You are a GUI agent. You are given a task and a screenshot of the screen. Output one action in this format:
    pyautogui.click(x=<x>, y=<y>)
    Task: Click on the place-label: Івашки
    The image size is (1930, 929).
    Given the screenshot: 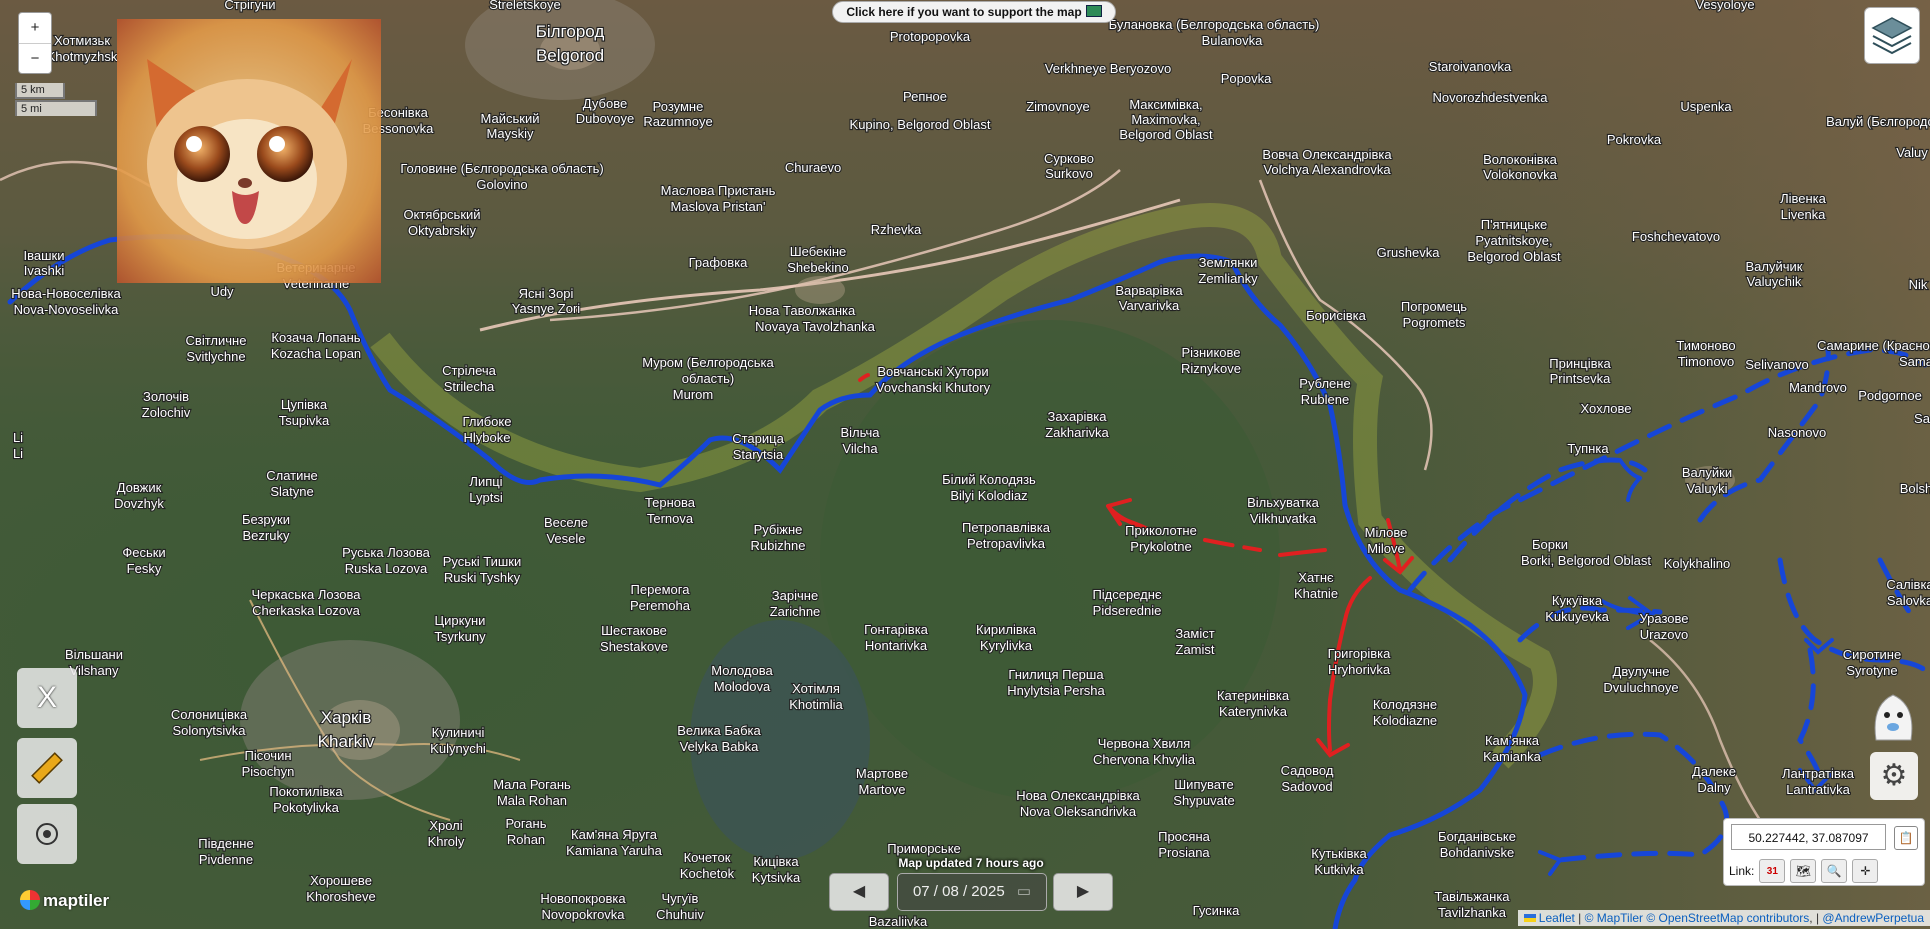 What is the action you would take?
    pyautogui.click(x=44, y=255)
    